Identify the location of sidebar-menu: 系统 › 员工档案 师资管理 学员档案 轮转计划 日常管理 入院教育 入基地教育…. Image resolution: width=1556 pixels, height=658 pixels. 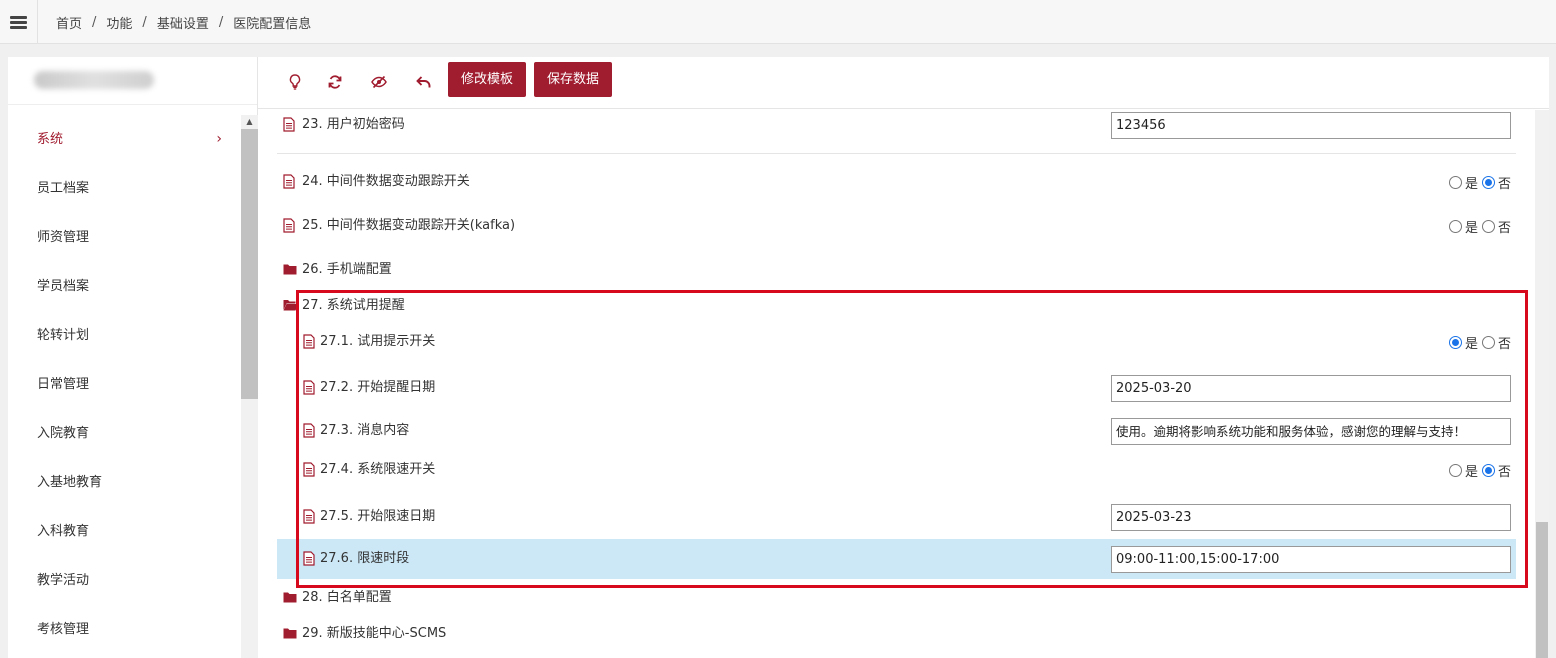
(124, 384).